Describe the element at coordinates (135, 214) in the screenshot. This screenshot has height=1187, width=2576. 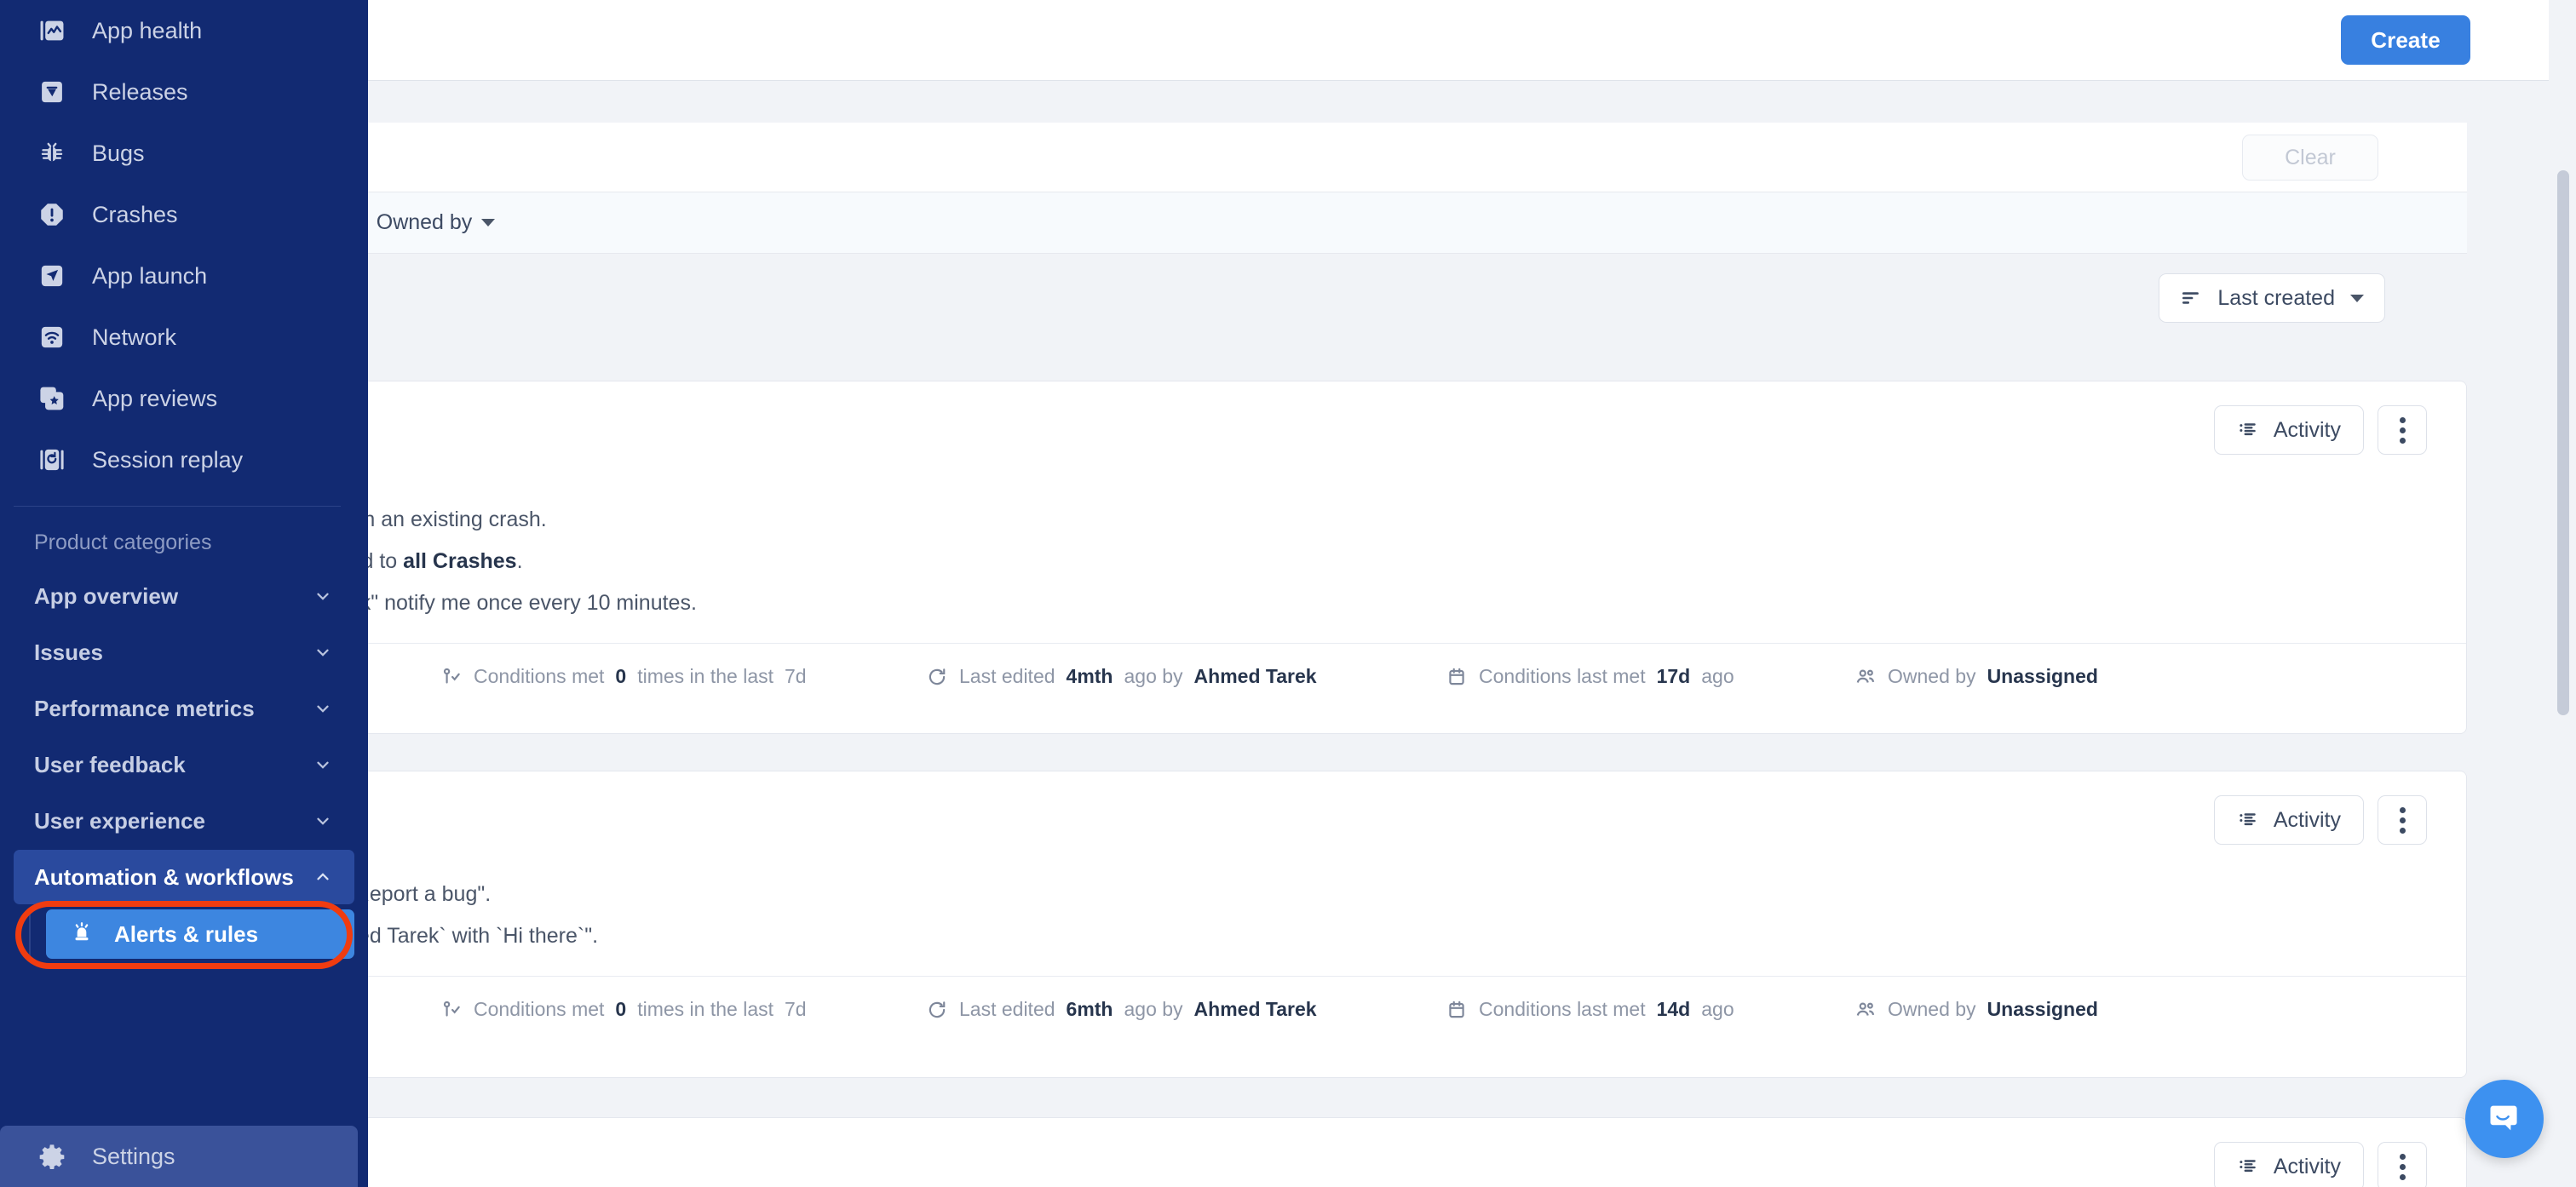
I see `sidebar-item-label: Crashes` at that location.